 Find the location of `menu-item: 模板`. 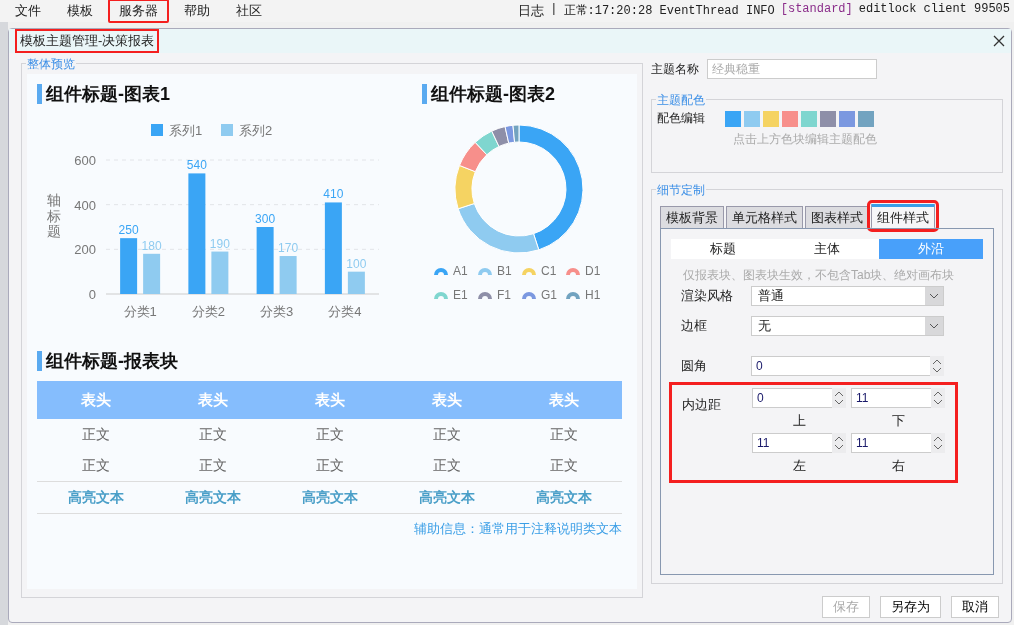

menu-item: 模板 is located at coordinates (80, 11).